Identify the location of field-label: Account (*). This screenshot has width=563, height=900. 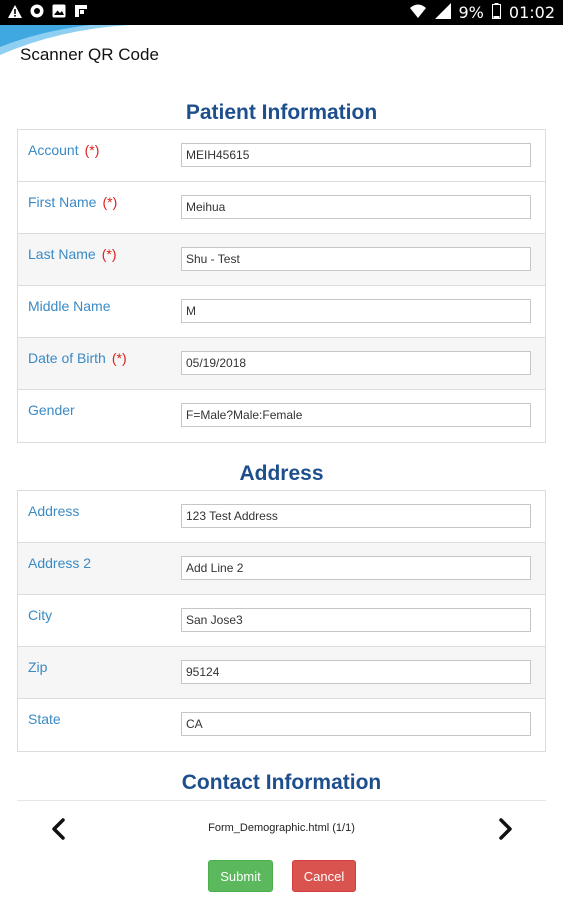
(64, 150).